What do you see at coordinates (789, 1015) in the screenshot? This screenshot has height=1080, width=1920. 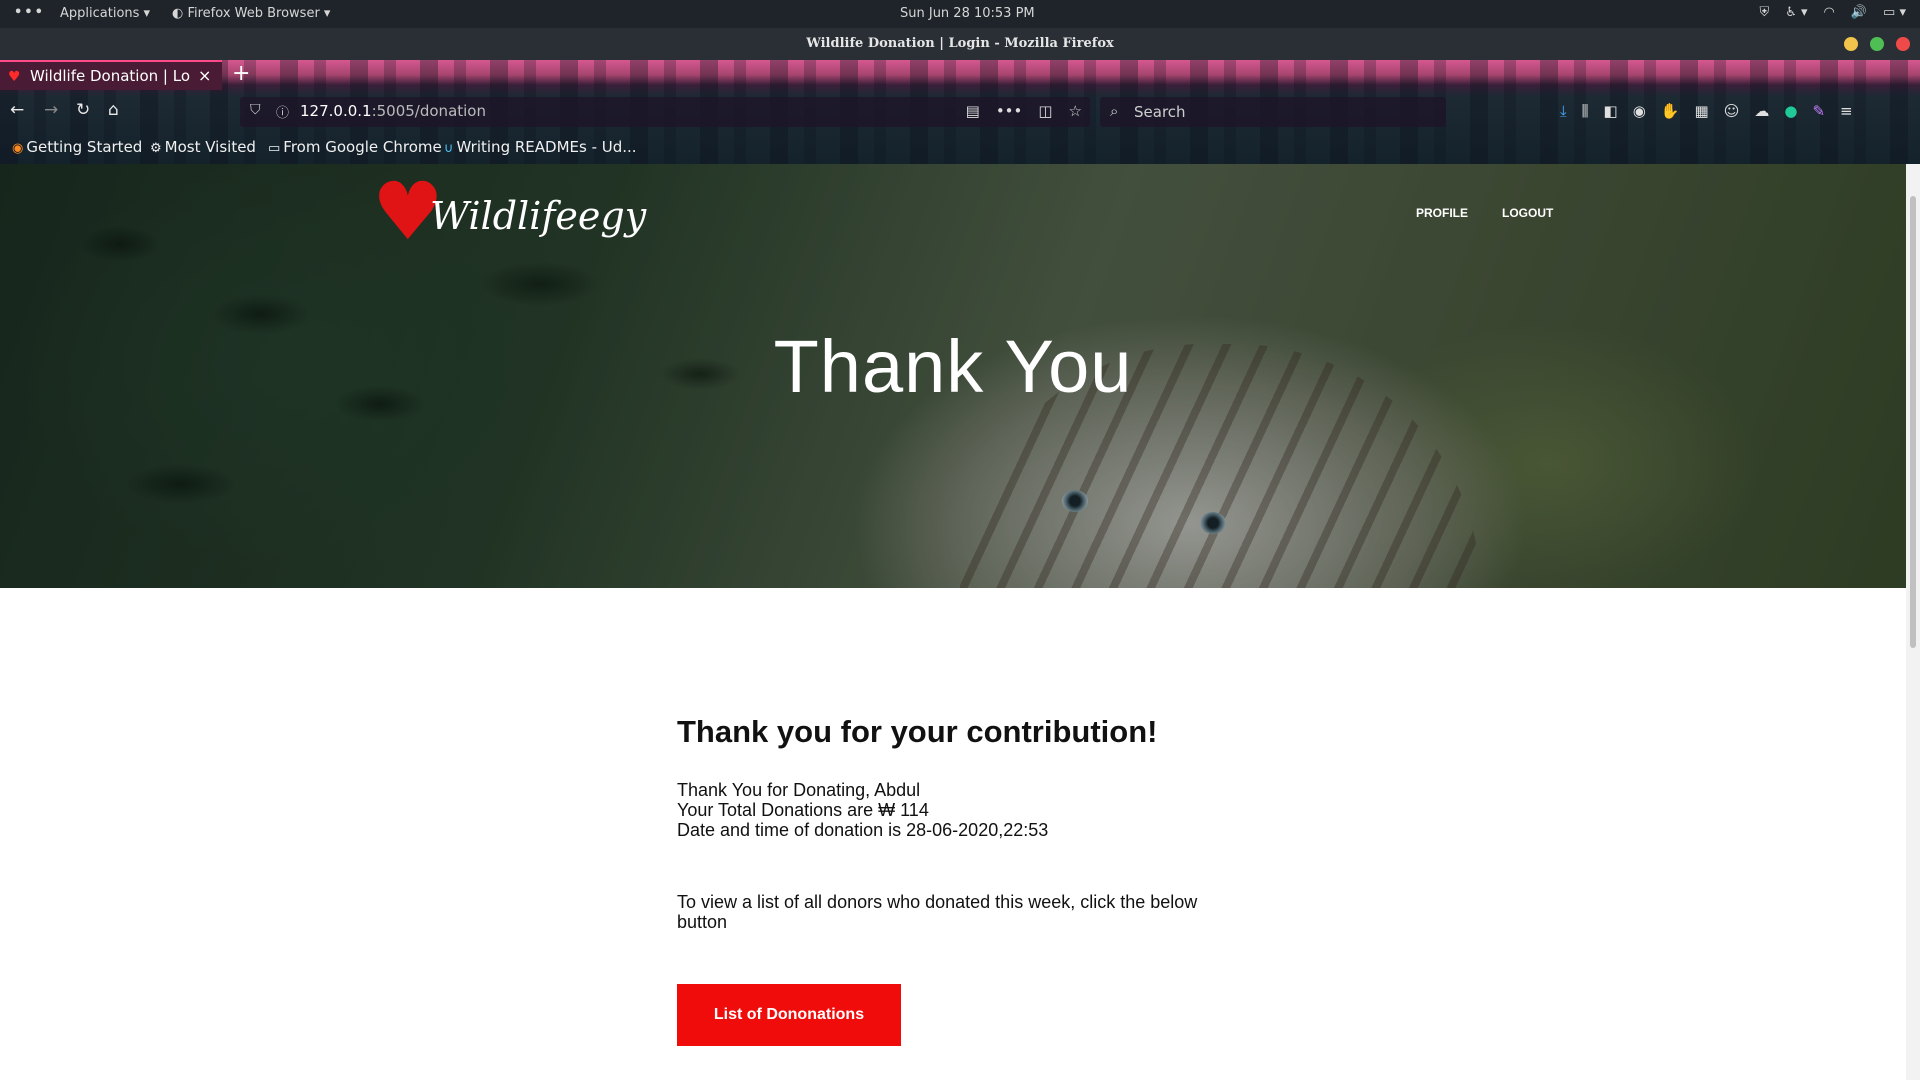 I see `list-of-donations-button: List of Dononations` at bounding box center [789, 1015].